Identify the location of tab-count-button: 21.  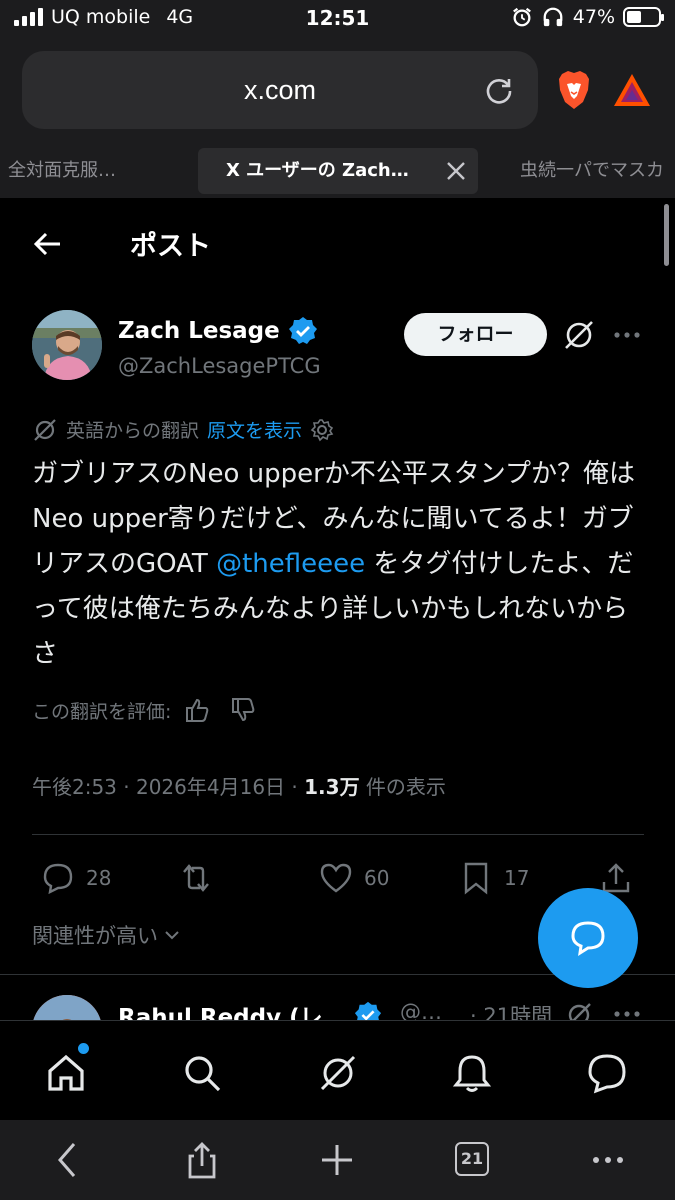
(472, 1159).